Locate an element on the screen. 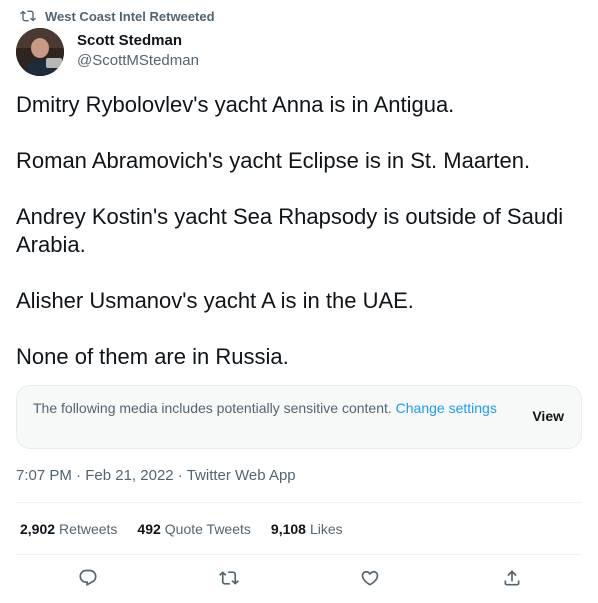 The height and width of the screenshot is (603, 598). retweet-banner: West Coast Intel Retweeted is located at coordinates (117, 16).